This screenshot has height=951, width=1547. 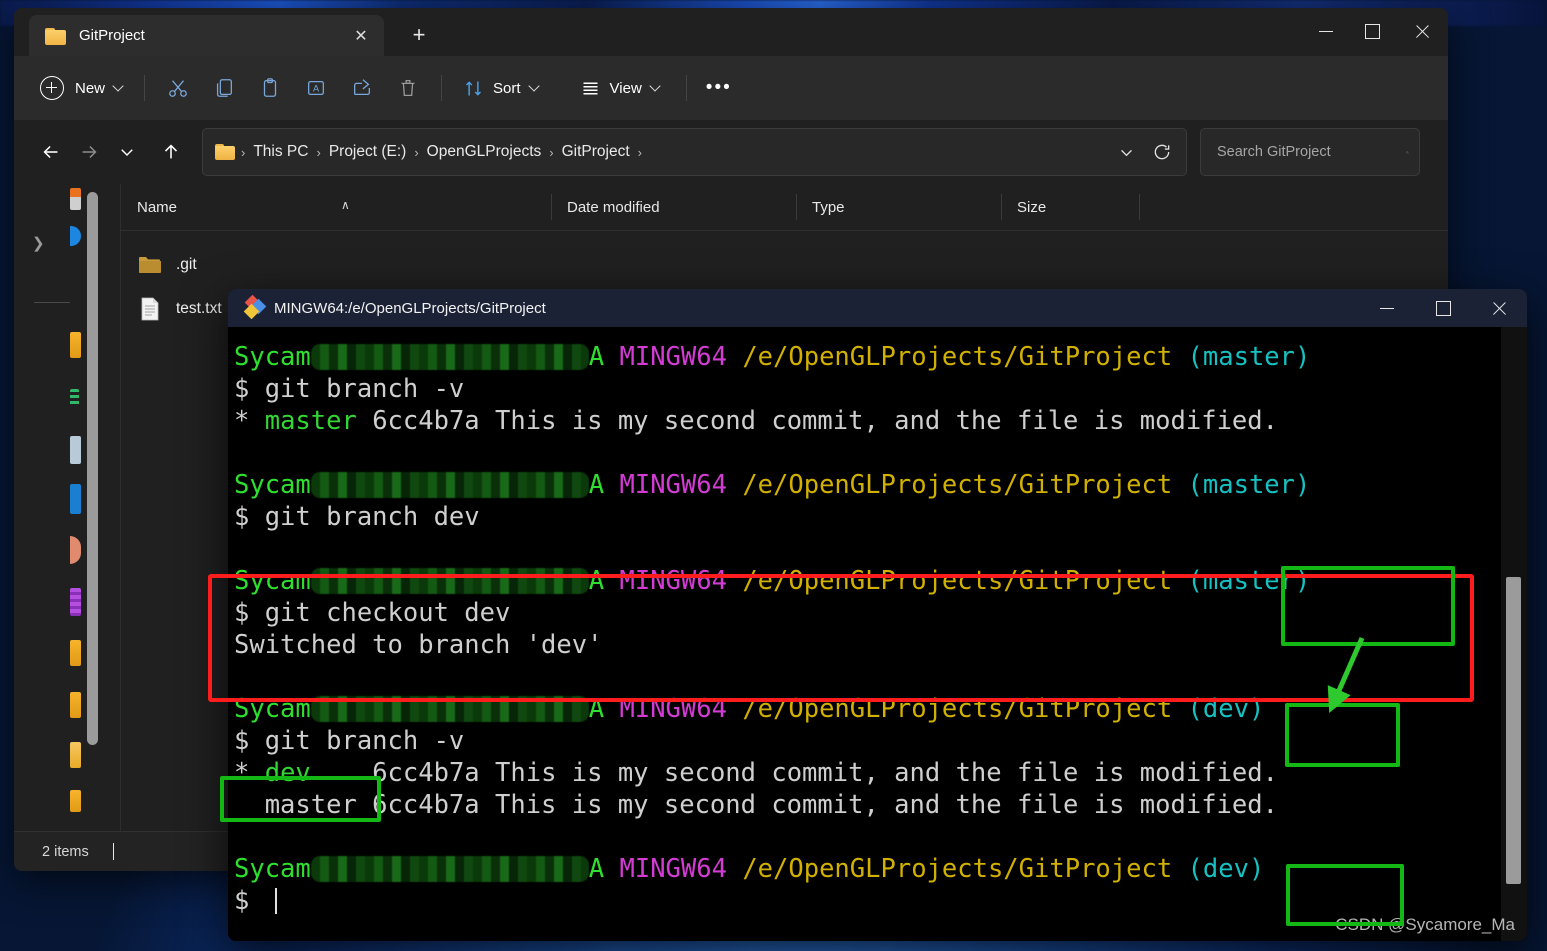 What do you see at coordinates (596, 152) in the screenshot?
I see `breadcrumb-gitproject: GitProject` at bounding box center [596, 152].